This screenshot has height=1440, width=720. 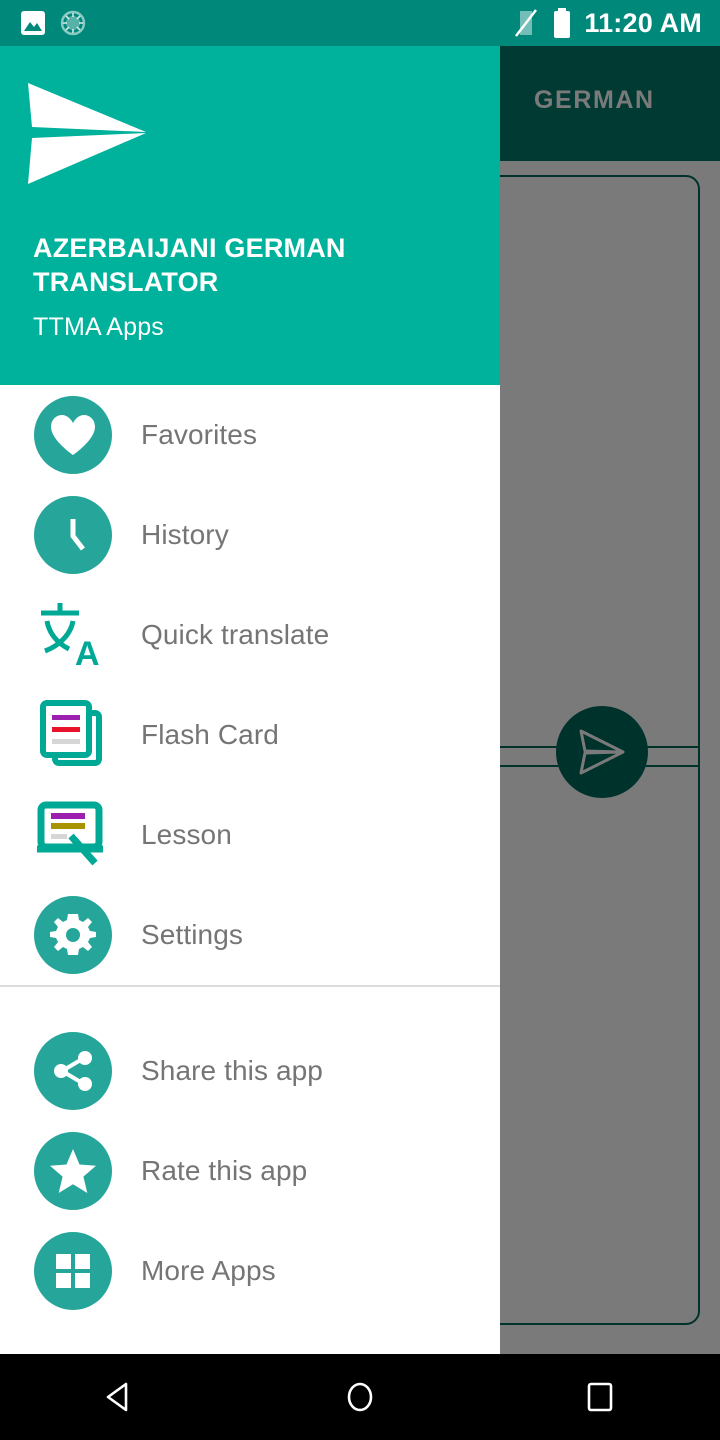 I want to click on clock-glyph, so click(x=77, y=535).